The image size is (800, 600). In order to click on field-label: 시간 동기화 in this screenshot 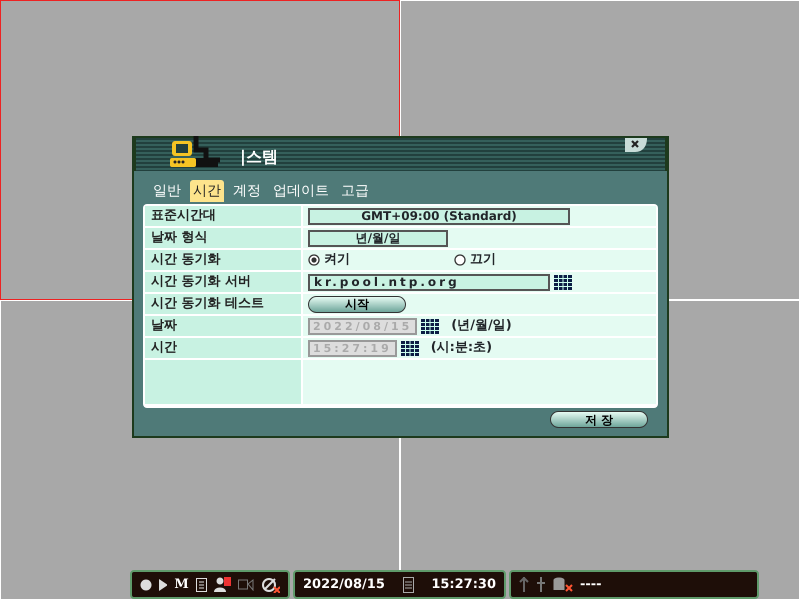, I will do `click(223, 260)`.